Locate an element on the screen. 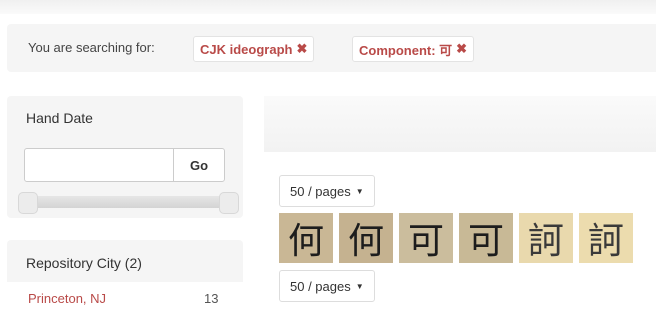 The width and height of the screenshot is (656, 322). per-page-dropdown-bottom: 50 / pages ▼ is located at coordinates (327, 286).